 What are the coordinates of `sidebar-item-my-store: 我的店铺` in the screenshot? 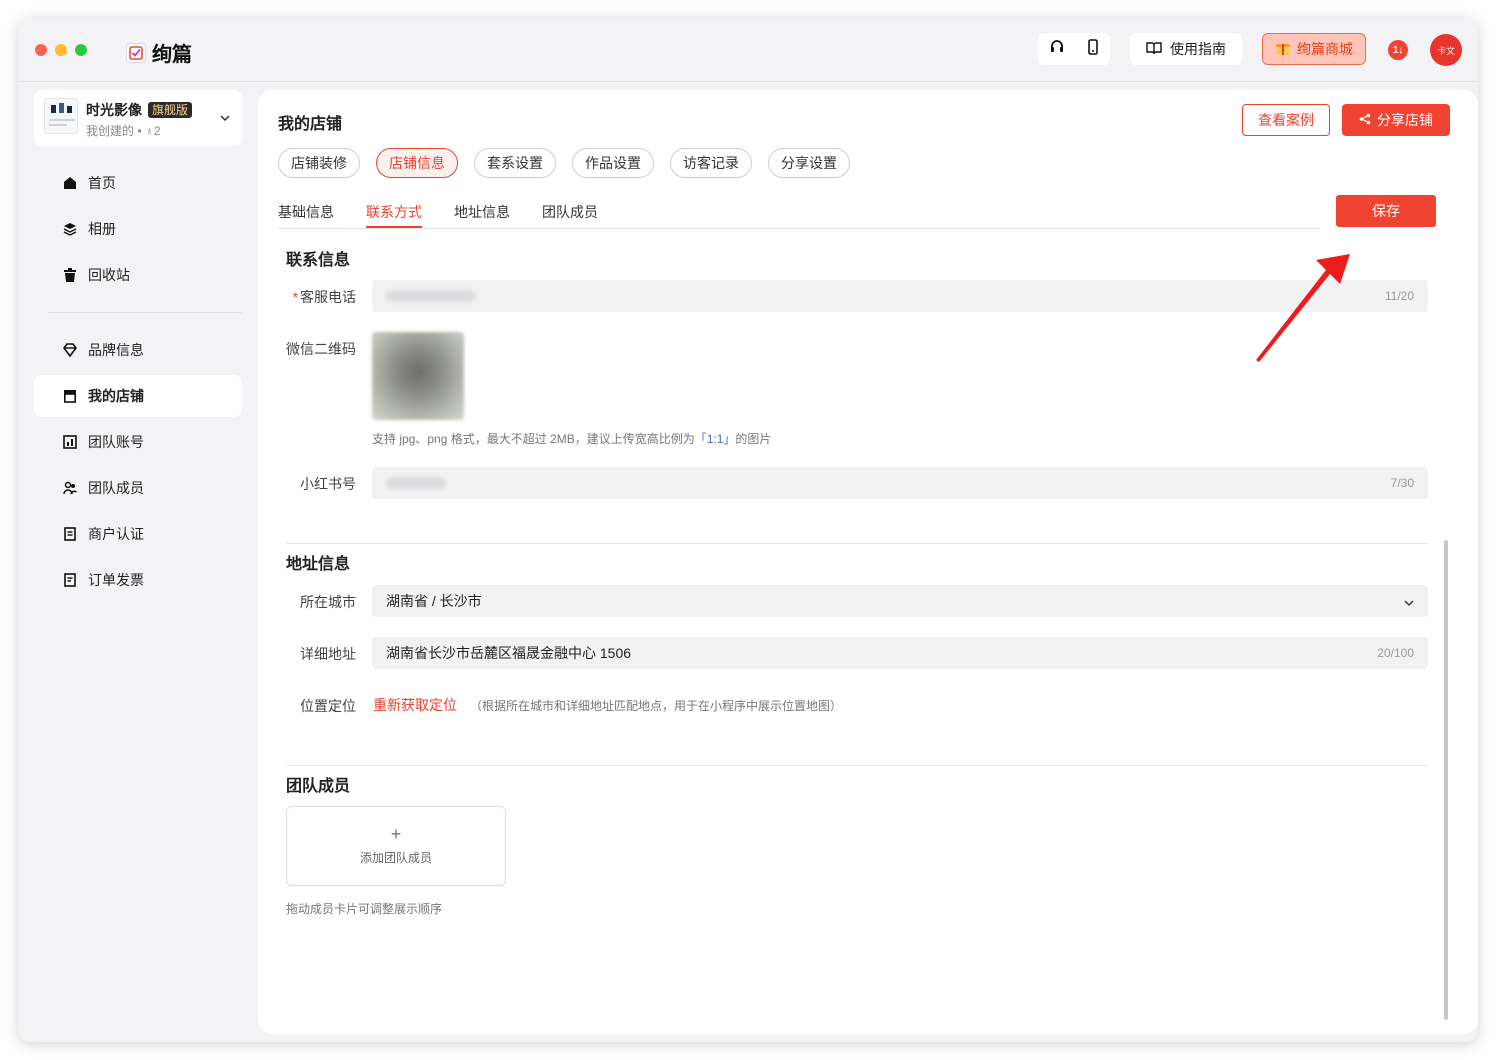 It's located at (138, 396).